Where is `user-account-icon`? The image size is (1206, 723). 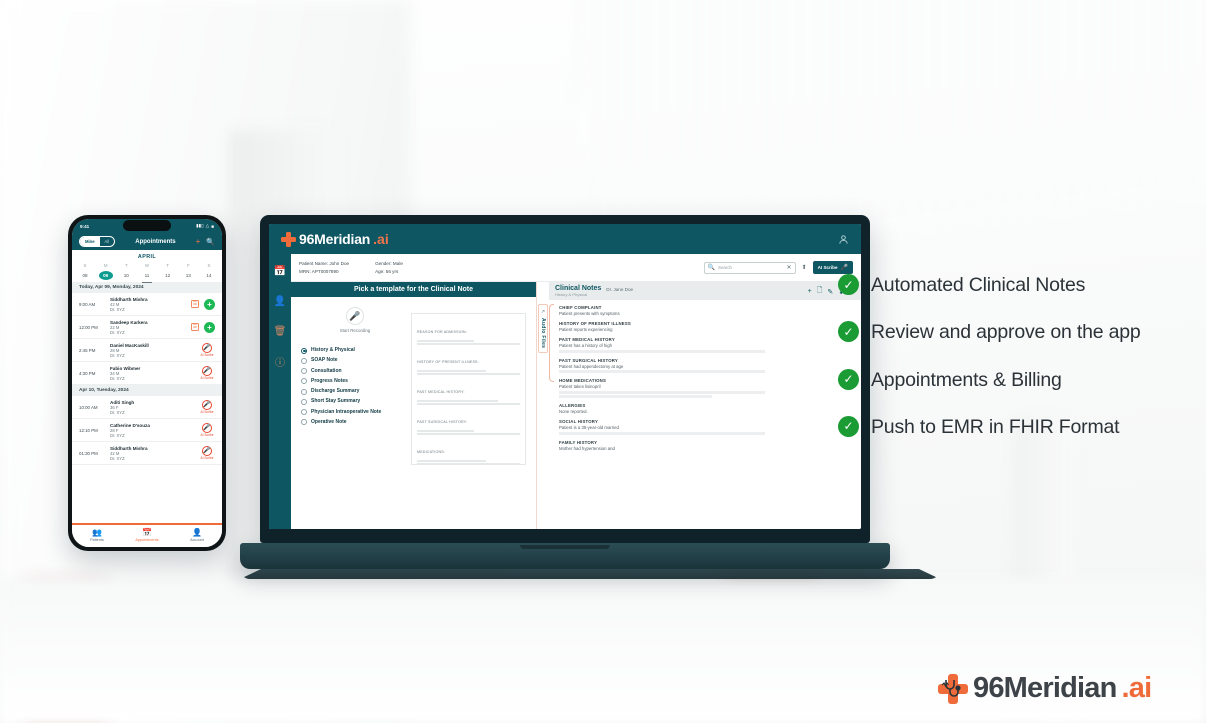 user-account-icon is located at coordinates (843, 239).